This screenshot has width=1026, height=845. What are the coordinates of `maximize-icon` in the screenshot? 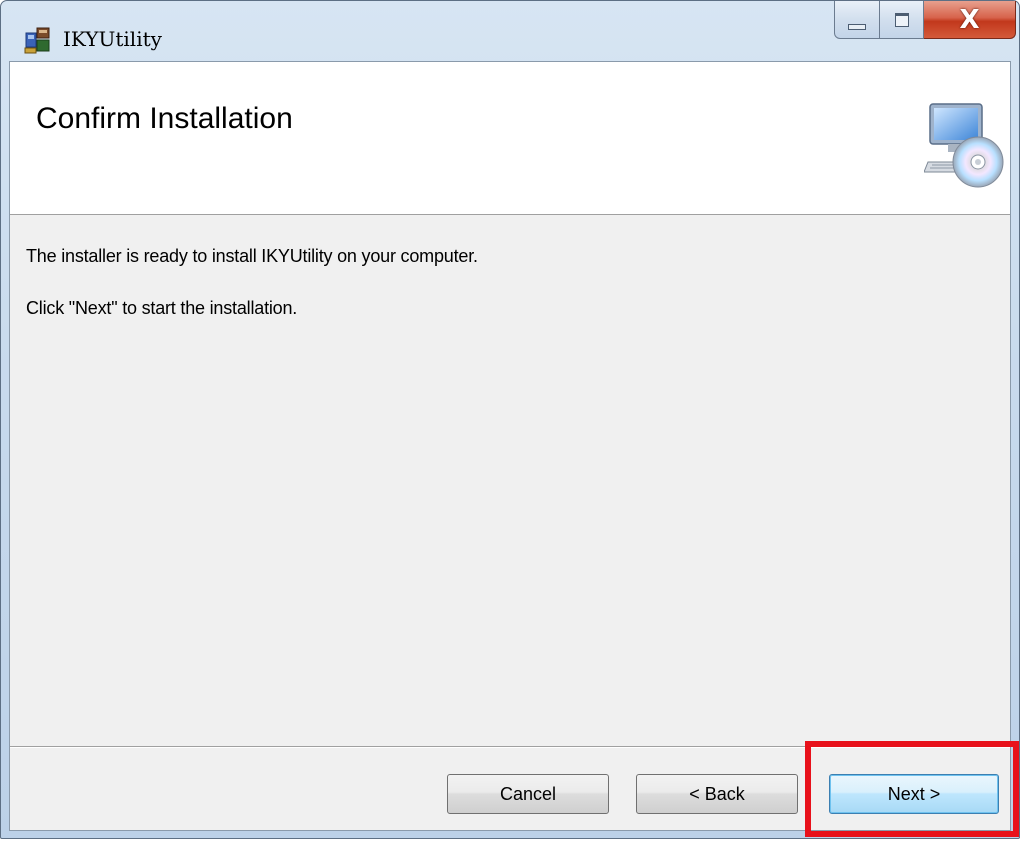 It's located at (901, 19).